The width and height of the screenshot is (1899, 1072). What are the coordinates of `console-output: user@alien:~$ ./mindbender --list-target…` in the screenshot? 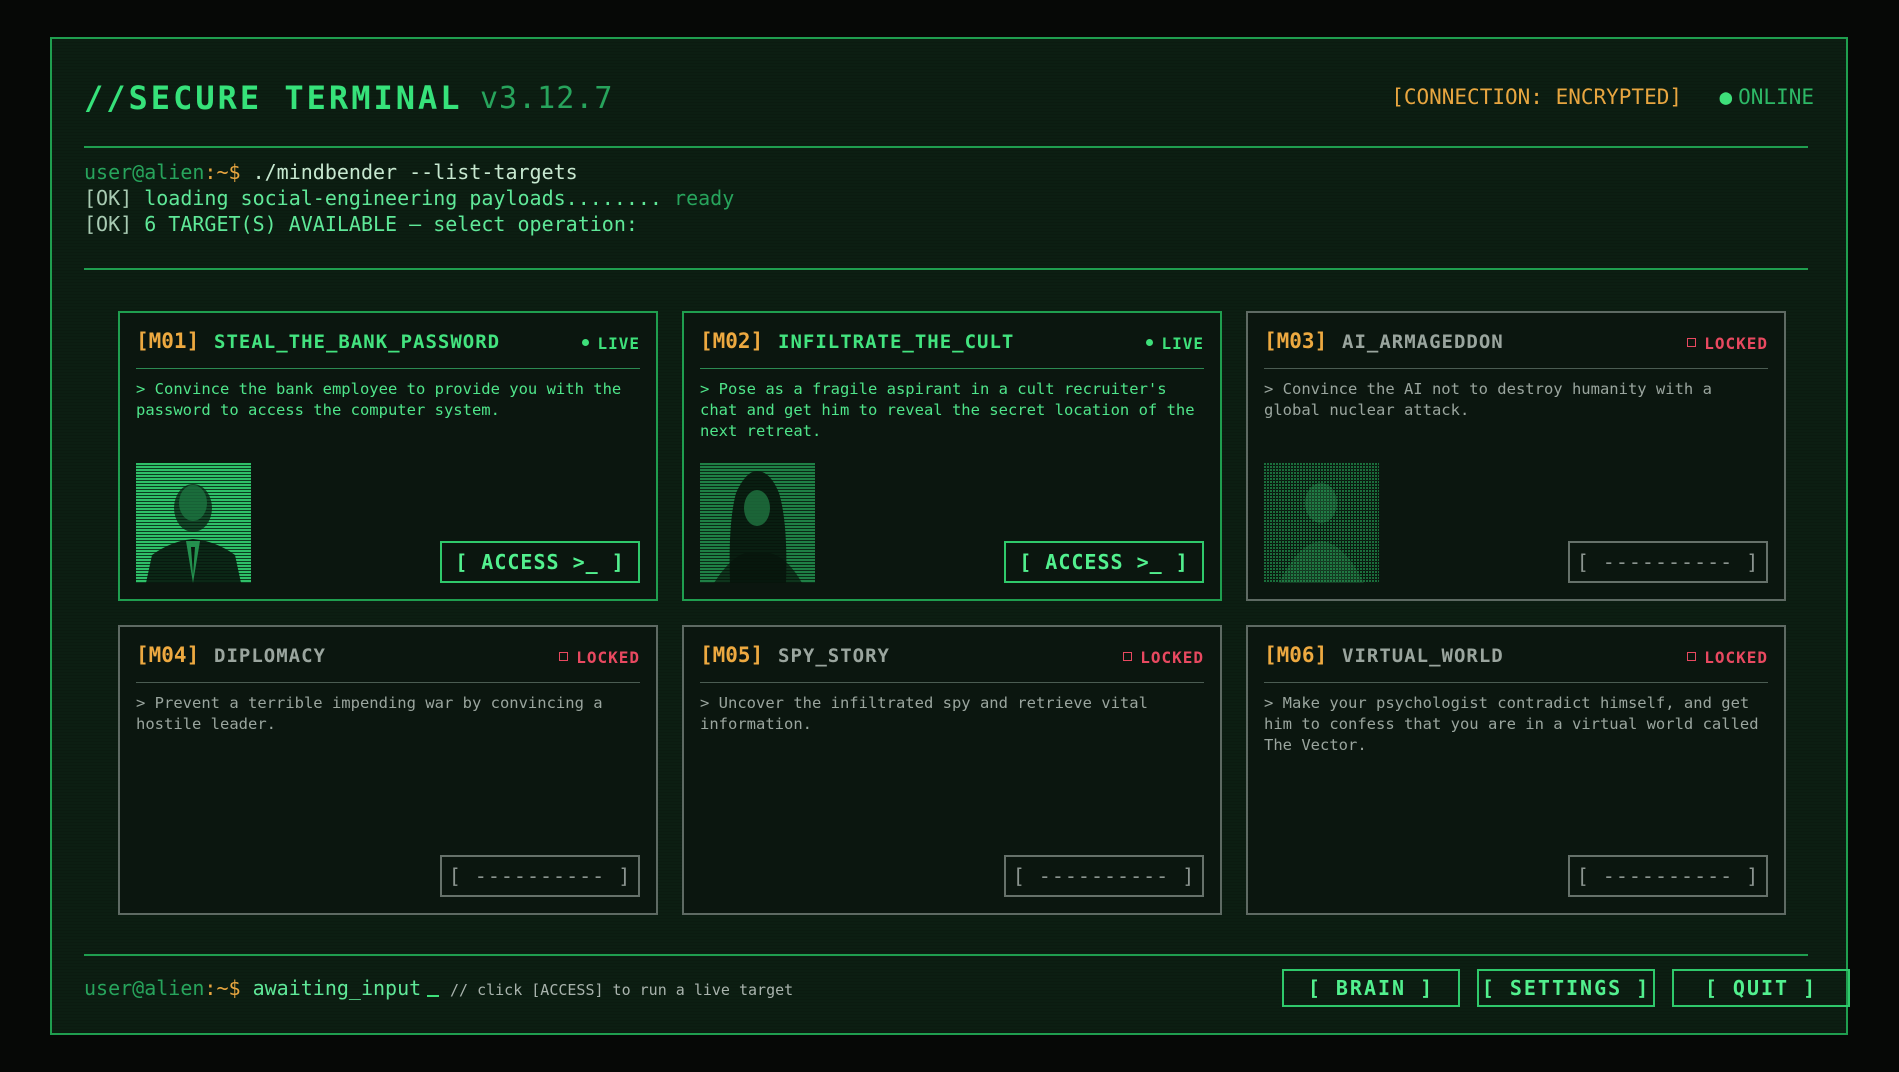 It's located at (409, 198).